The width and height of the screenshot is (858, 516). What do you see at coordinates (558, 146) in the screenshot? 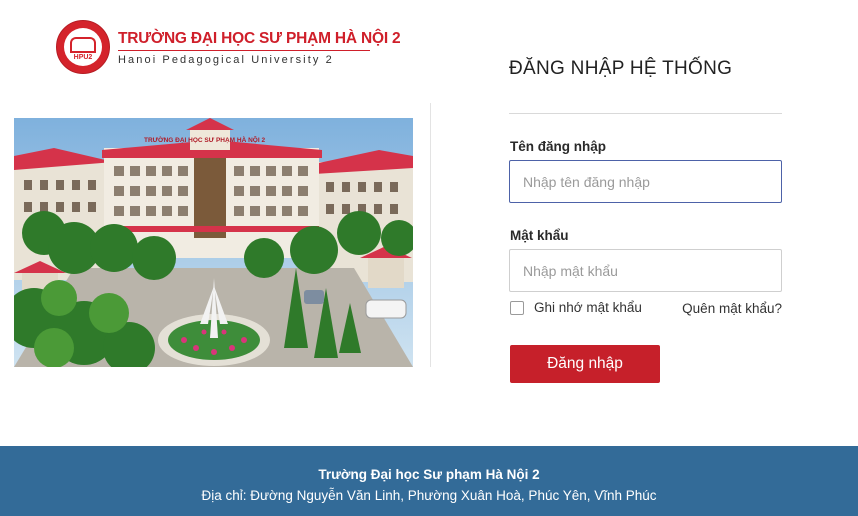
I see `username-label: Tên đăng nhập` at bounding box center [558, 146].